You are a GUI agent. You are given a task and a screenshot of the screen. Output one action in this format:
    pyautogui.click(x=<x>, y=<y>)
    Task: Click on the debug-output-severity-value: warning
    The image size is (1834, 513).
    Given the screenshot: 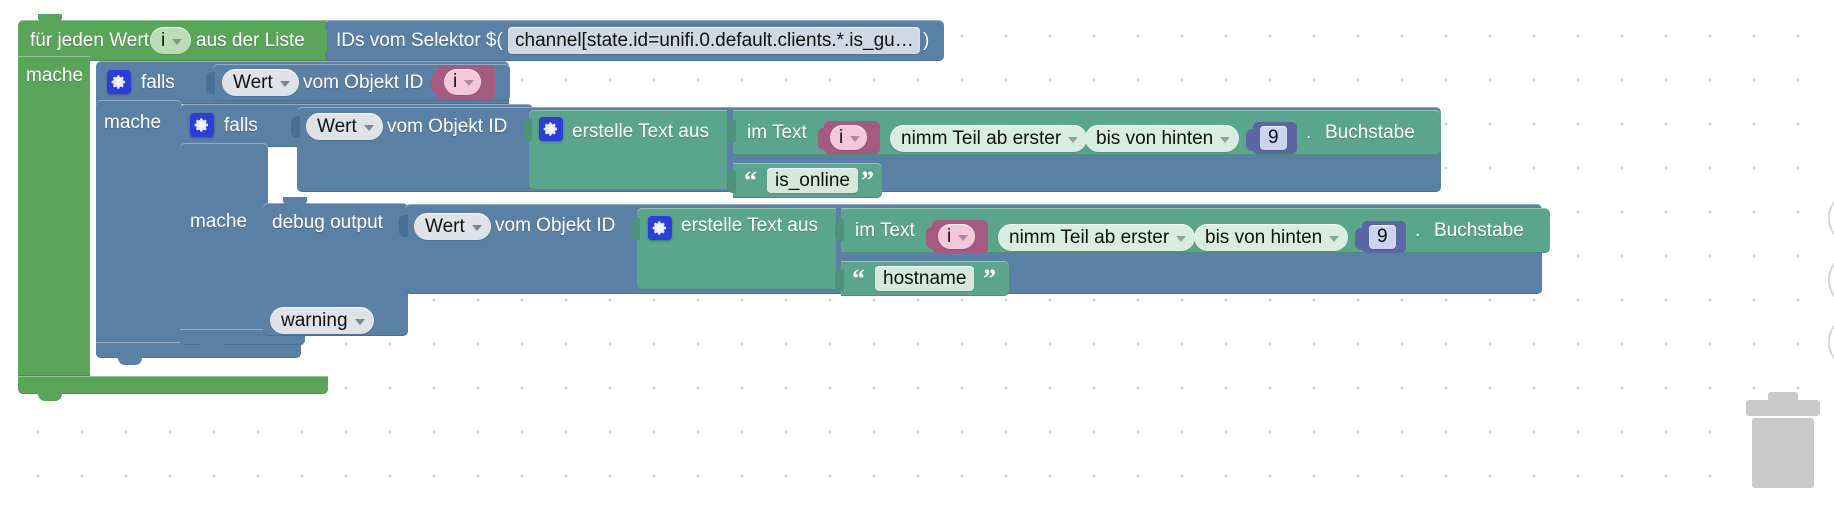 What is the action you would take?
    pyautogui.click(x=314, y=320)
    